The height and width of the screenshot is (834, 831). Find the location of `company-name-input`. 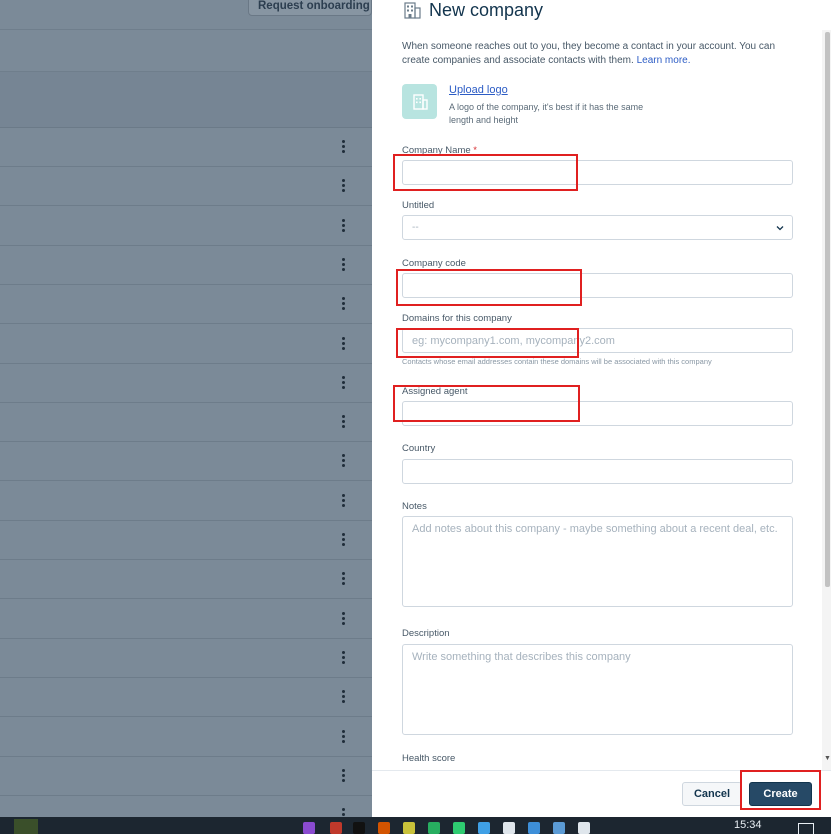

company-name-input is located at coordinates (597, 172).